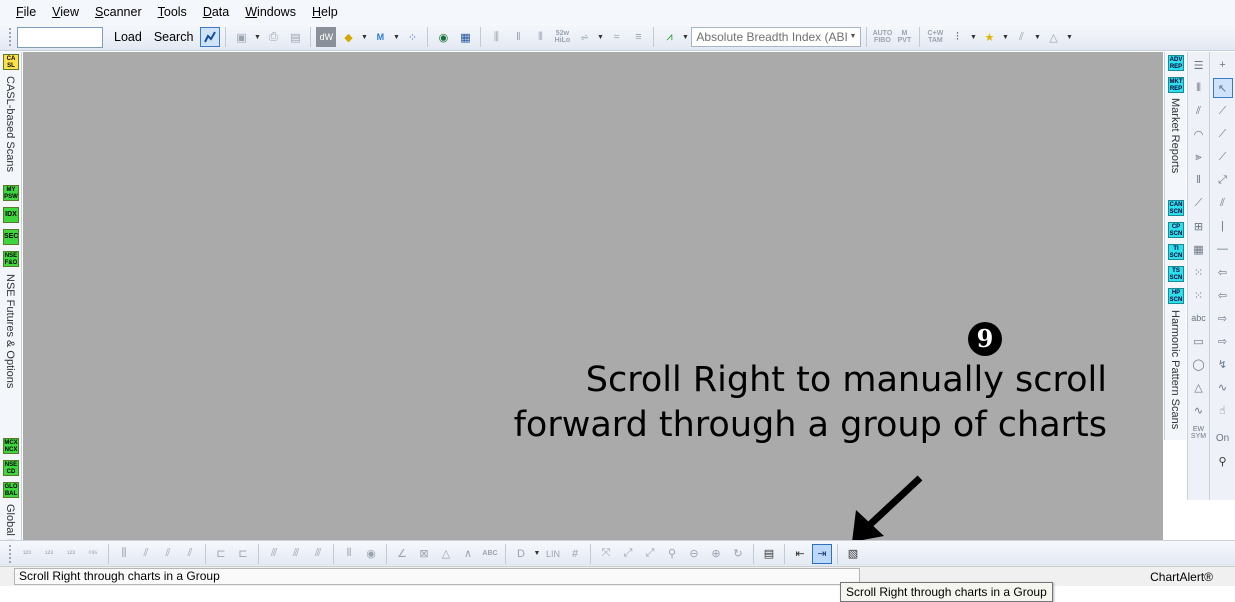  What do you see at coordinates (1005, 37) in the screenshot?
I see `star-dropdown-arrow: ▼` at bounding box center [1005, 37].